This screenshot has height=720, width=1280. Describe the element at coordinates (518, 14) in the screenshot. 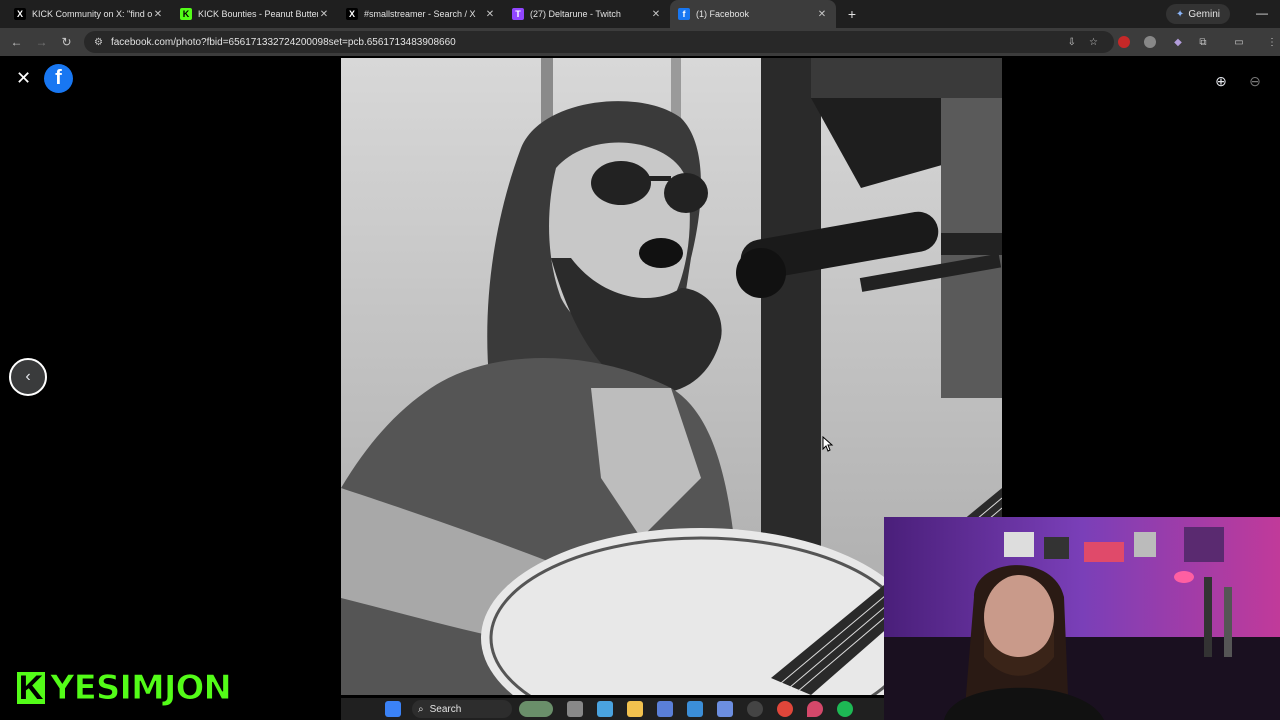

I see `twitch-icon: T` at that location.